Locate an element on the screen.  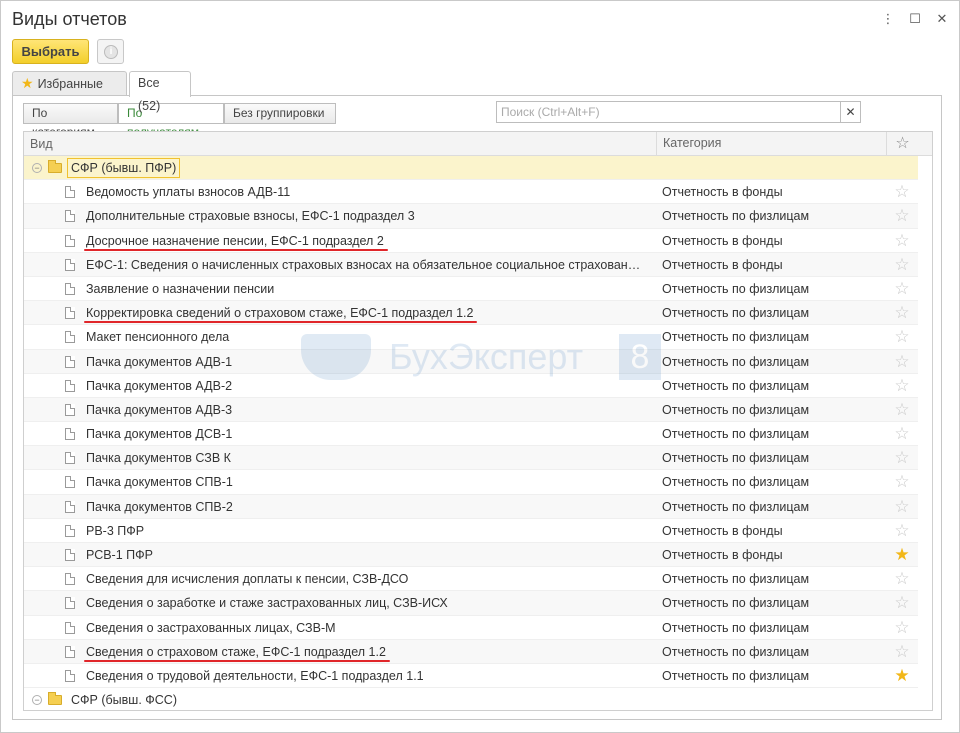
group-row: − СФР (бывш. ПФР) is located at coordinates (471, 168).